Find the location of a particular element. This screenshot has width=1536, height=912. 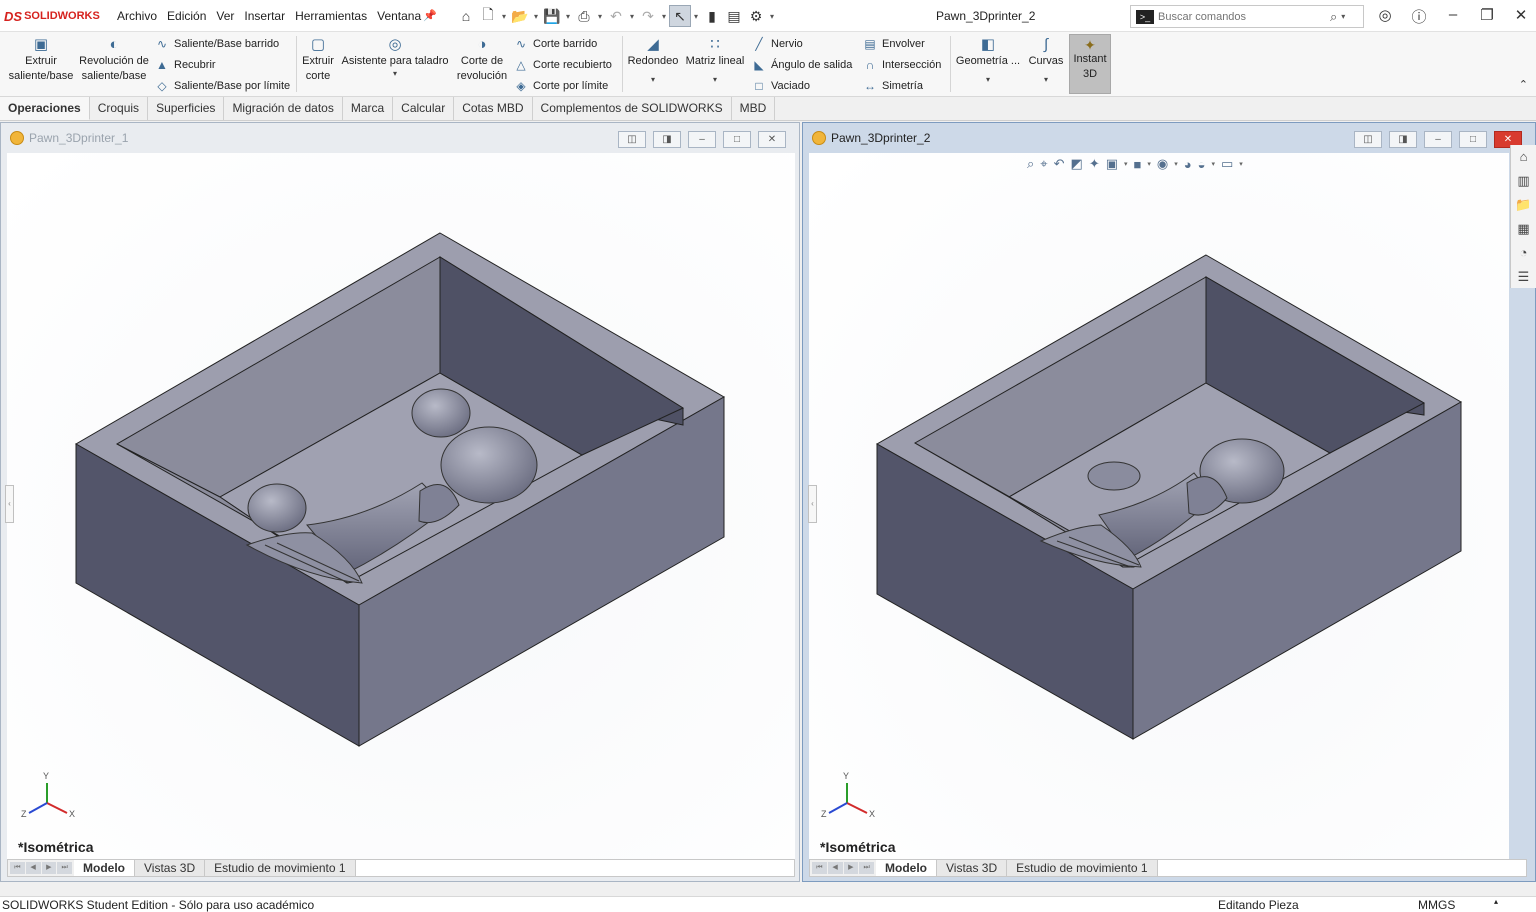

undo-dropdown-icon: ▾ is located at coordinates (632, 16).